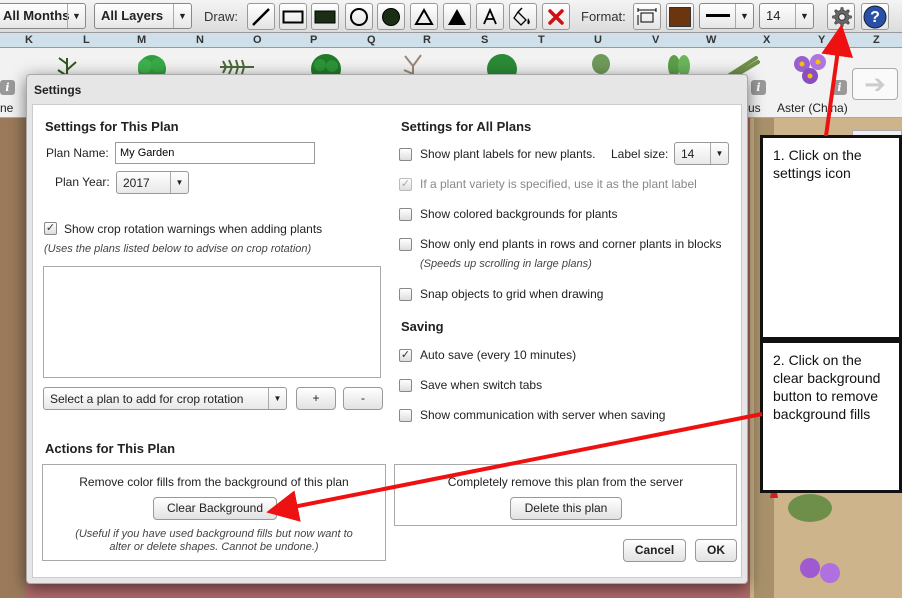 The height and width of the screenshot is (598, 902). Describe the element at coordinates (566, 508) in the screenshot. I see `delete-plan-button: Delete this plan` at that location.